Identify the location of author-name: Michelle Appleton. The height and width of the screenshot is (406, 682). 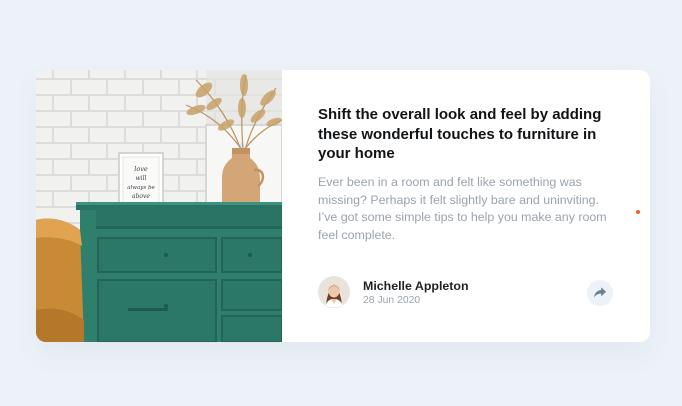
(416, 286).